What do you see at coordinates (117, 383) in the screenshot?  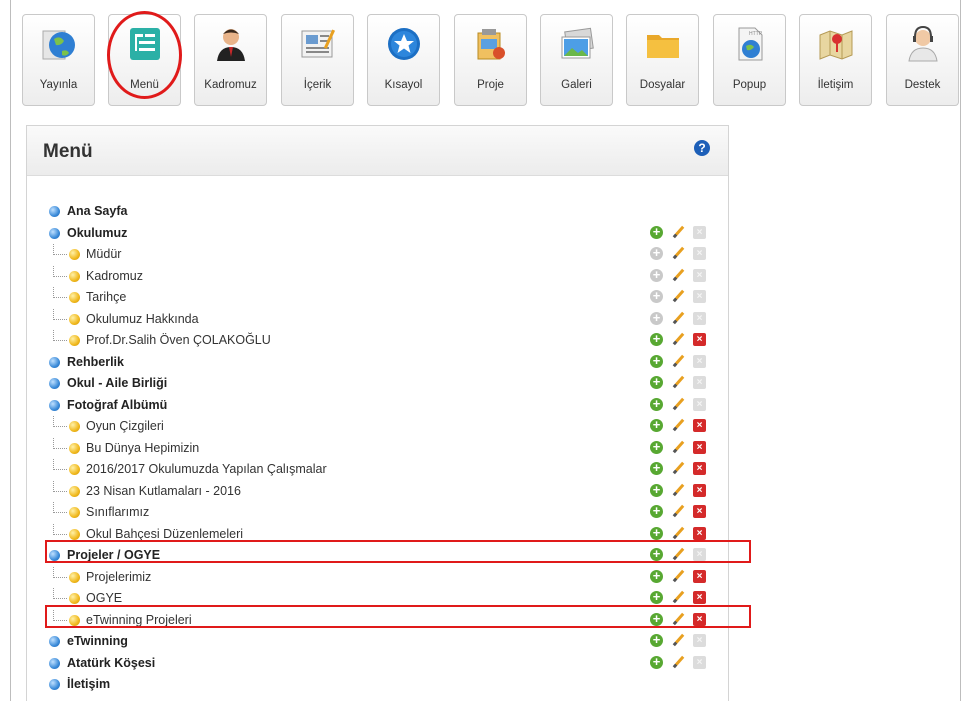 I see `menu-item-label: Okul - Aile Birliği` at bounding box center [117, 383].